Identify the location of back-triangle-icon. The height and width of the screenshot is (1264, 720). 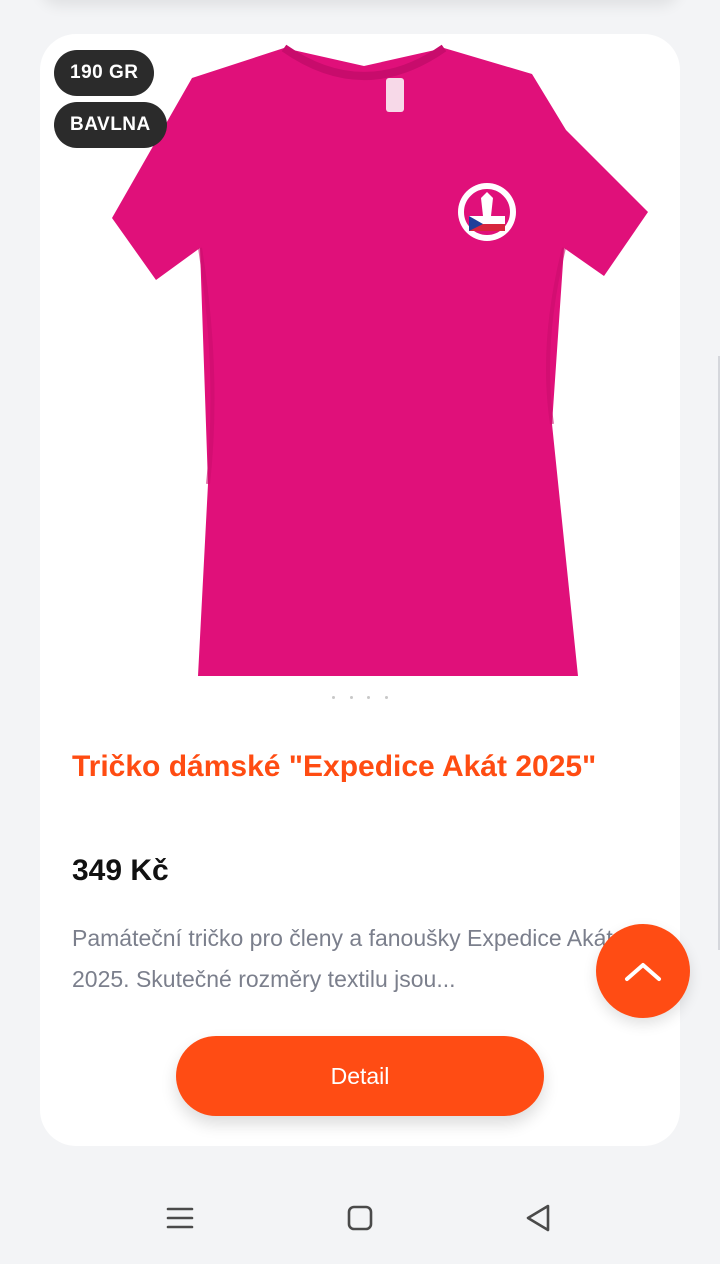
(538, 1218).